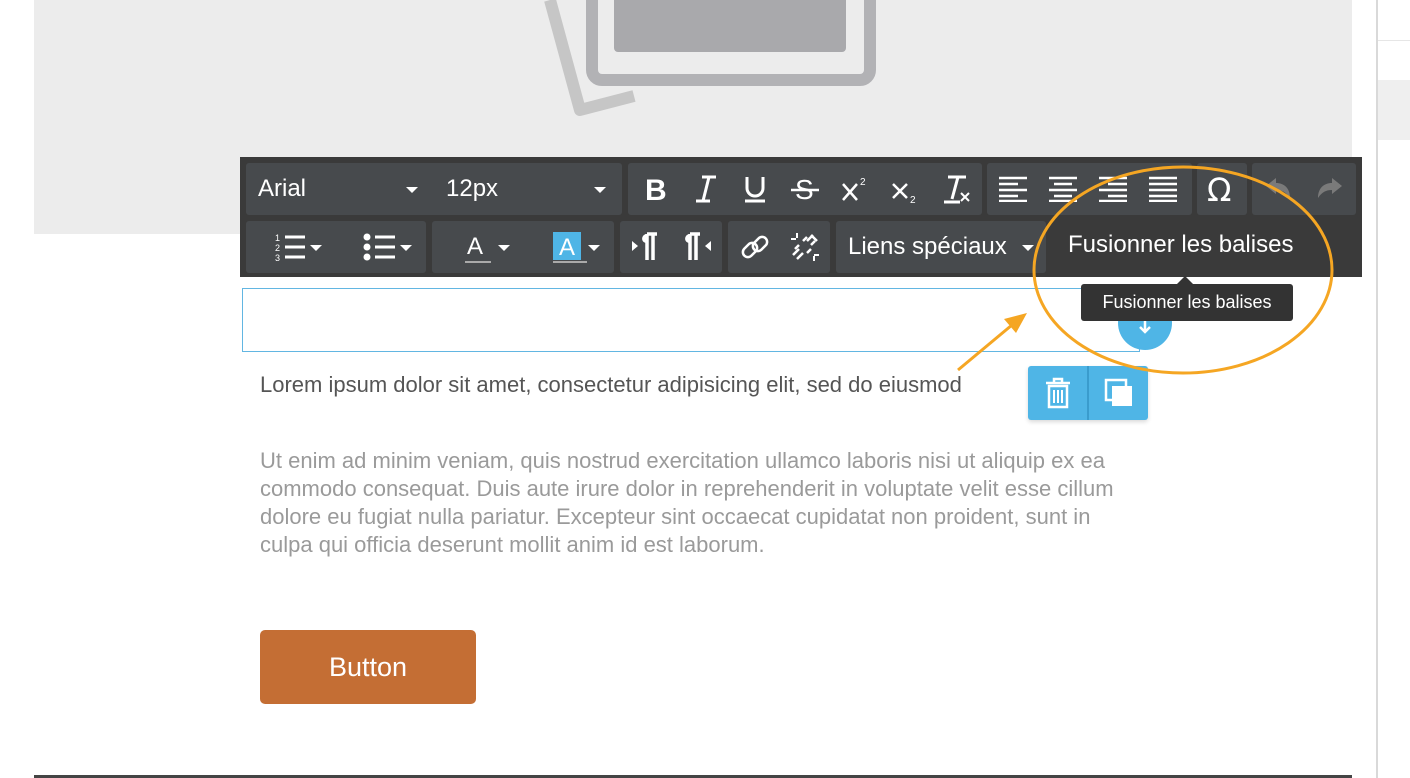  I want to click on undo-button, so click(1278, 189).